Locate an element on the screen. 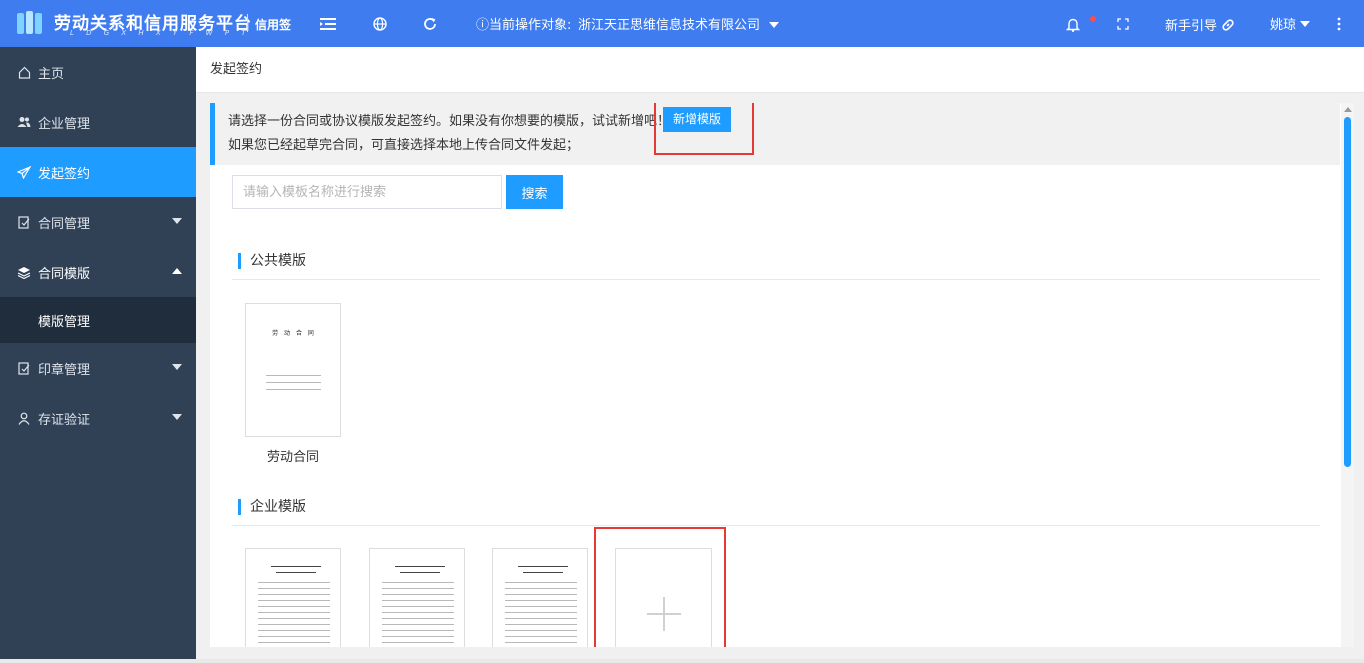 This screenshot has width=1364, height=663. sidebar-item-label: 主页 is located at coordinates (51, 74).